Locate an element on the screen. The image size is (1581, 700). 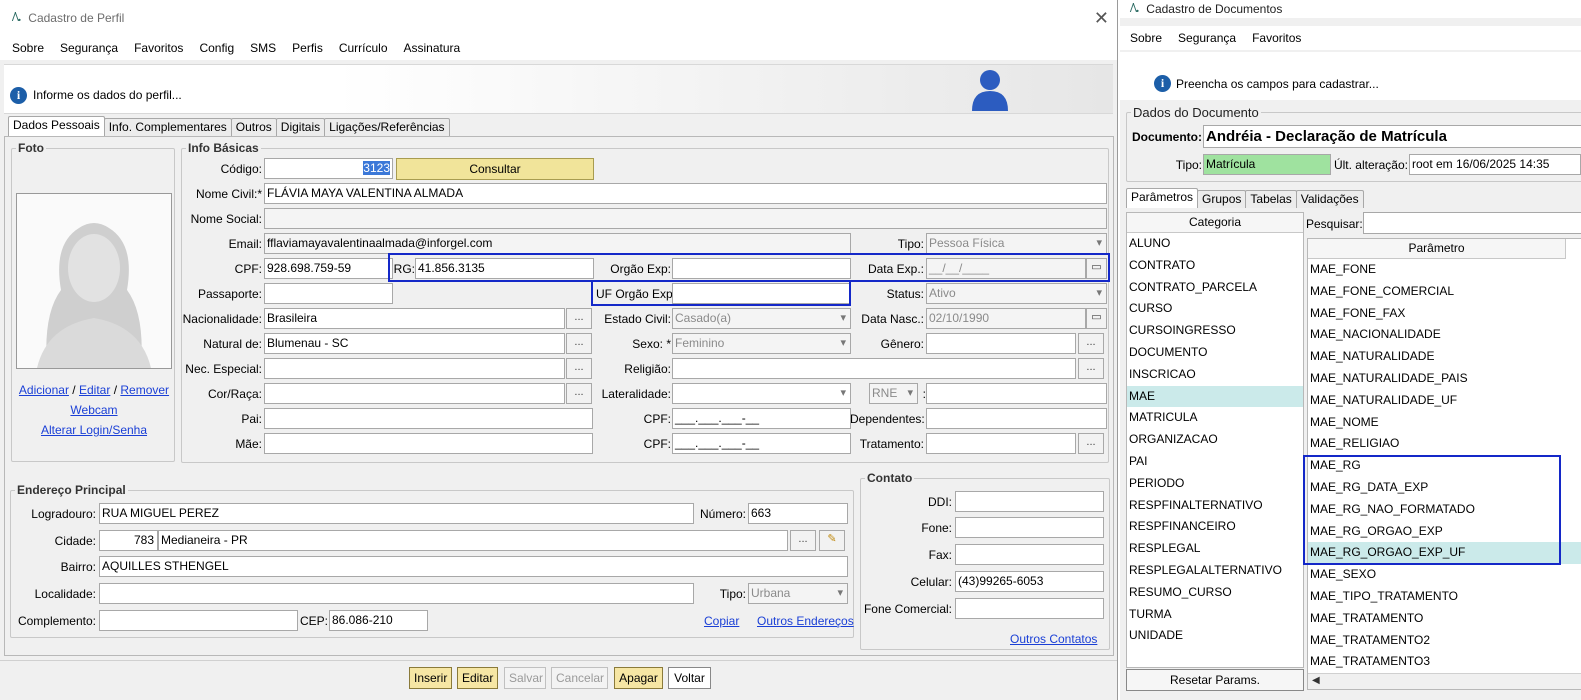
fax-input is located at coordinates (1029, 554).